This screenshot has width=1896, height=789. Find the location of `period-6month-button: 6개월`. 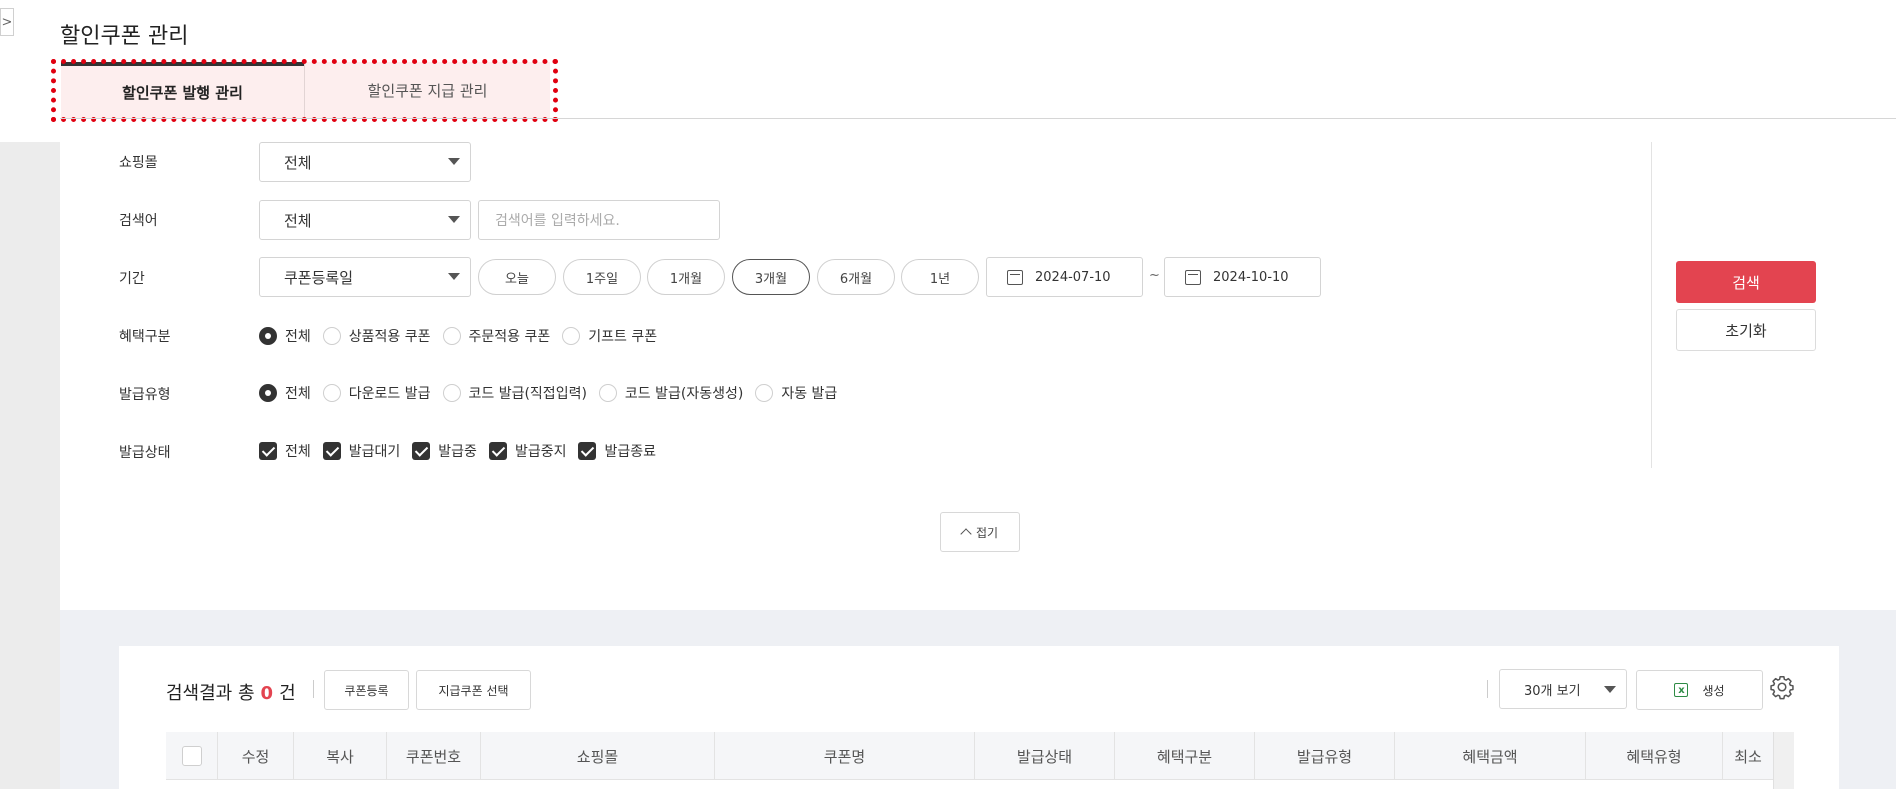

period-6month-button: 6개월 is located at coordinates (856, 277).